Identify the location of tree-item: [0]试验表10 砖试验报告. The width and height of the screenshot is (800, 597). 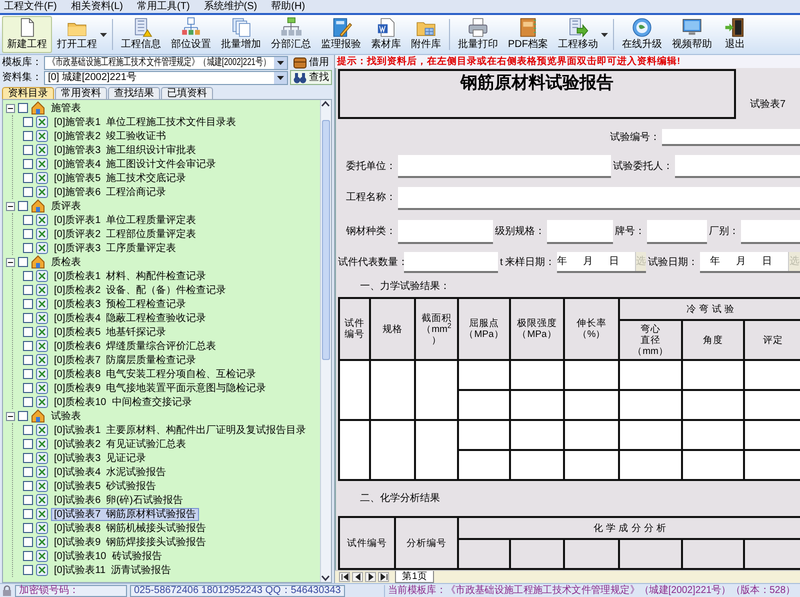
(108, 556).